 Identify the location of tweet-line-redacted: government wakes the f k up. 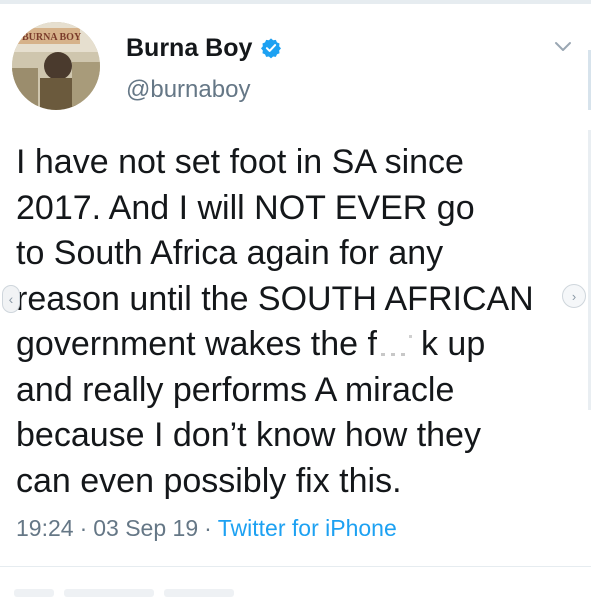
(296, 345).